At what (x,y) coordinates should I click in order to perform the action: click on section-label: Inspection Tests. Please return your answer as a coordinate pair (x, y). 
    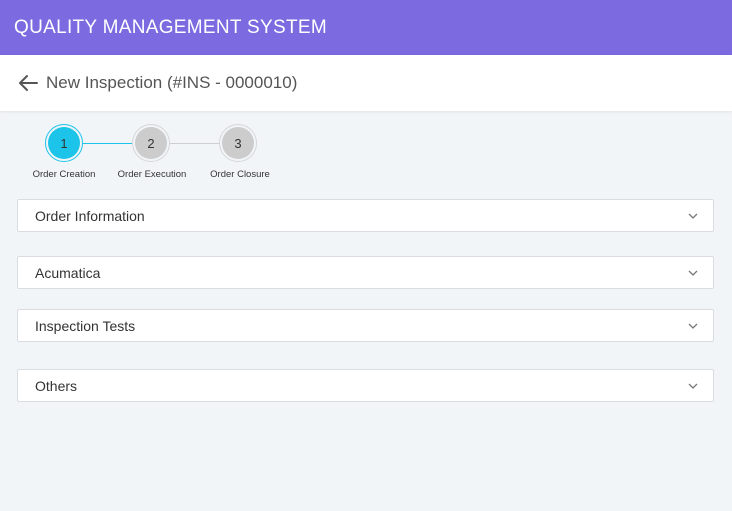
    Looking at the image, I should click on (85, 325).